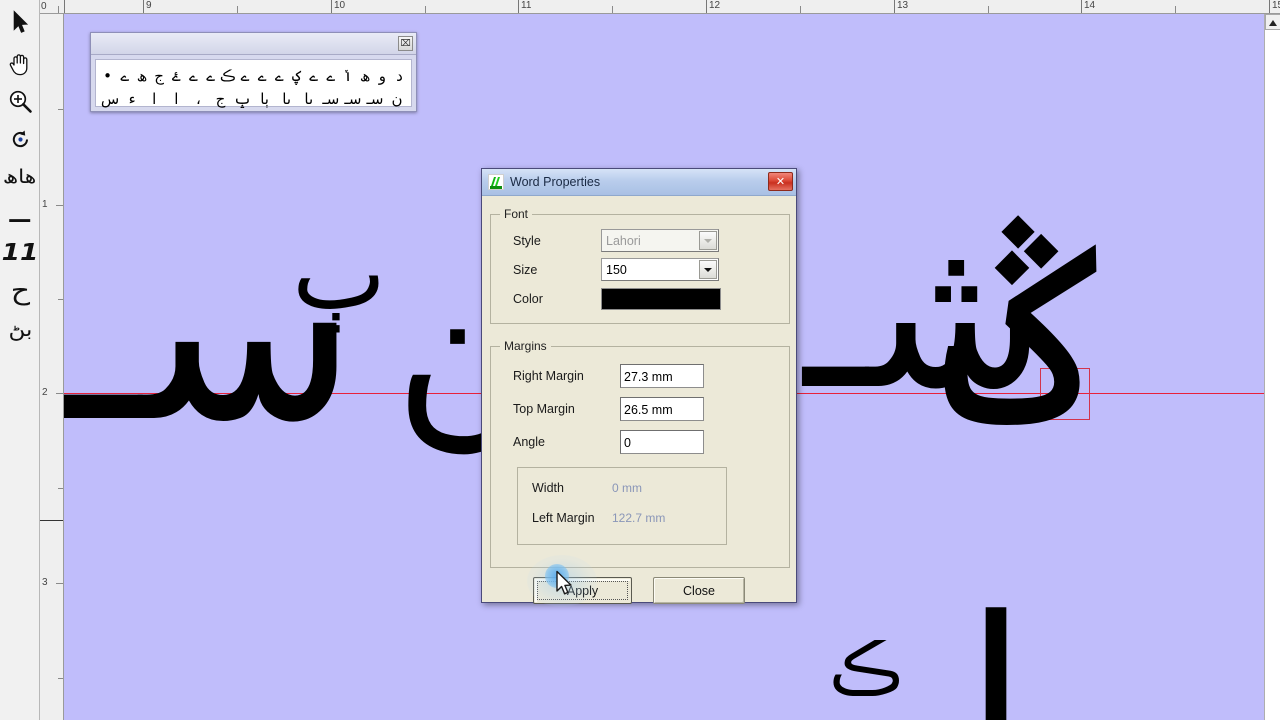  I want to click on palette-glyph-13: ۓ, so click(176, 74).